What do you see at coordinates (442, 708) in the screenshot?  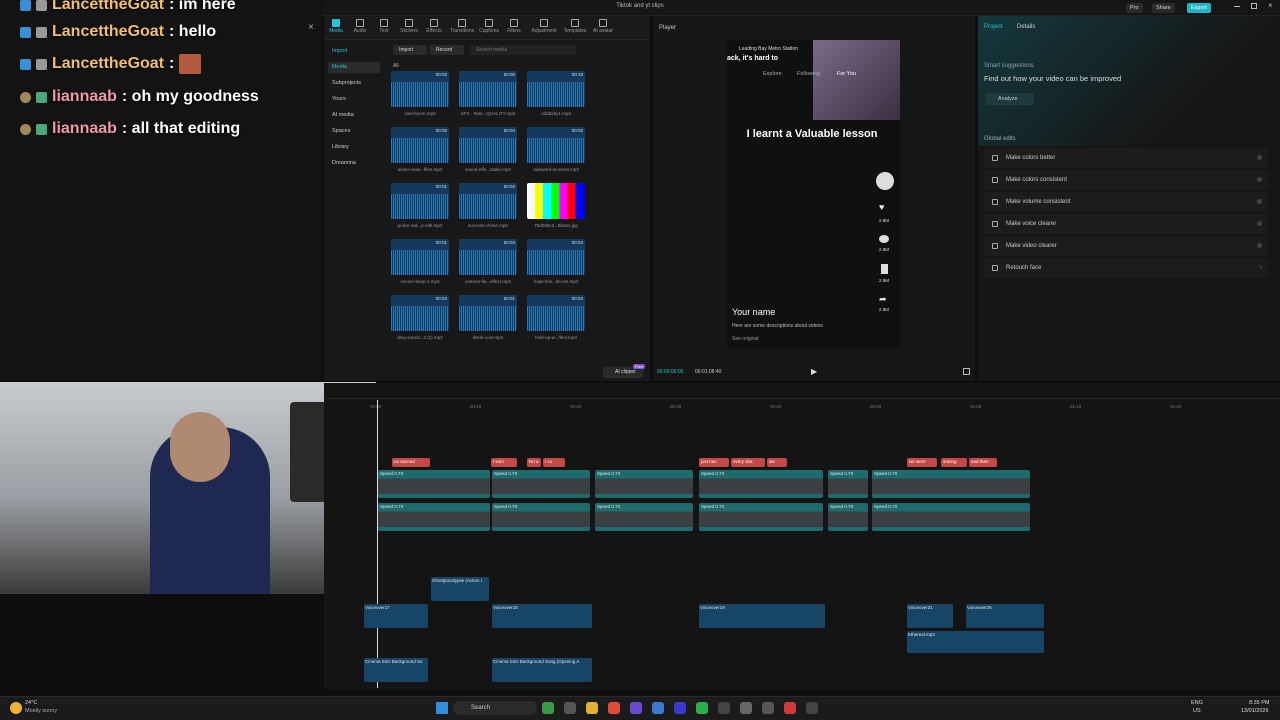 I see `windows-start-icon` at bounding box center [442, 708].